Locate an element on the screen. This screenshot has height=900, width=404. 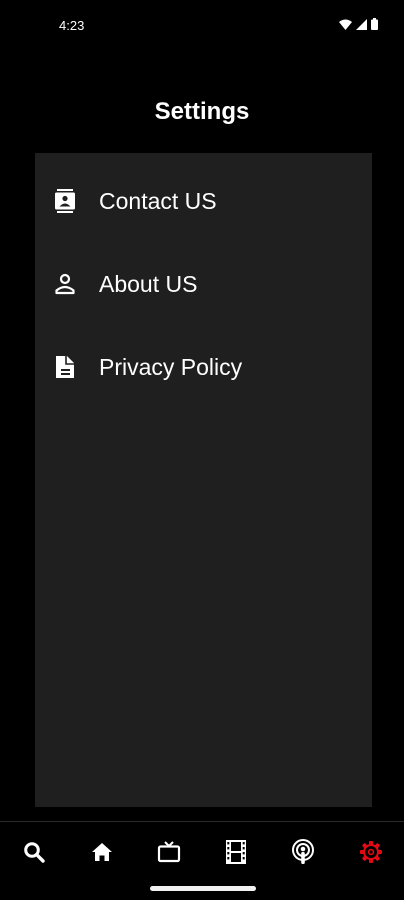
wifi-icon is located at coordinates (345, 24).